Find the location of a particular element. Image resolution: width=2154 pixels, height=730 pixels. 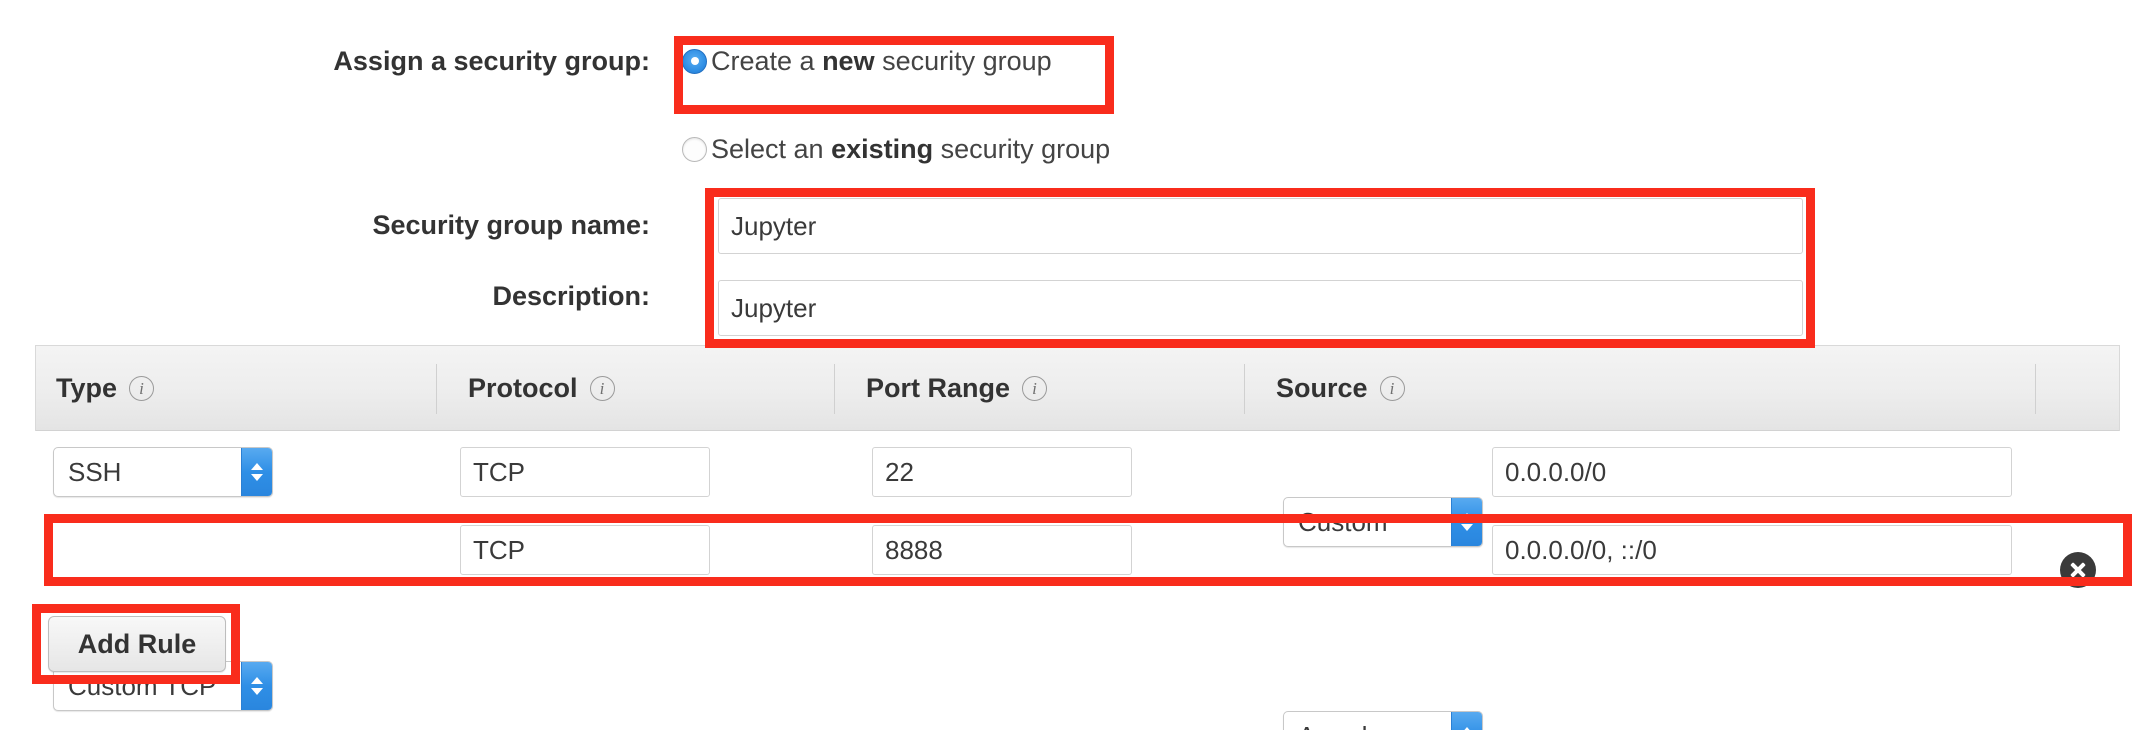

table-row-0-type-value: SSH is located at coordinates (95, 471).